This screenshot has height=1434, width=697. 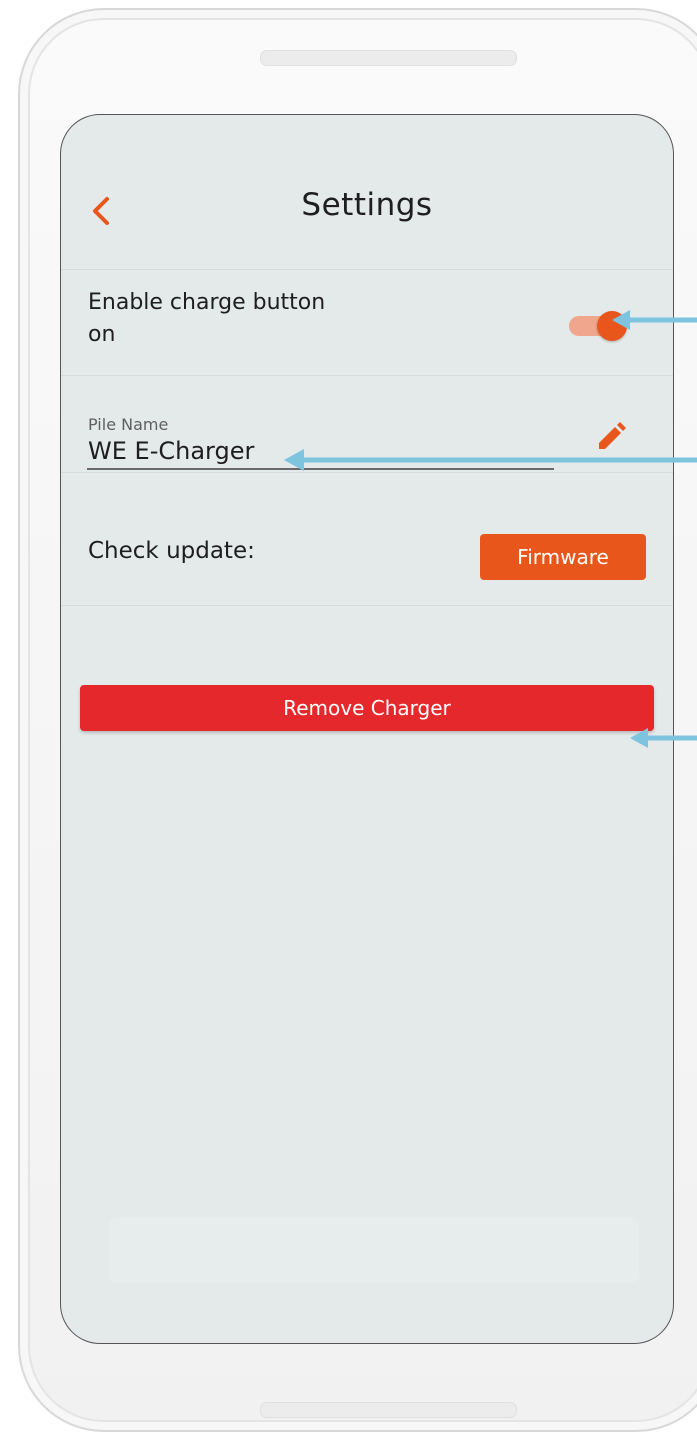 I want to click on header: Settings, so click(x=367, y=192).